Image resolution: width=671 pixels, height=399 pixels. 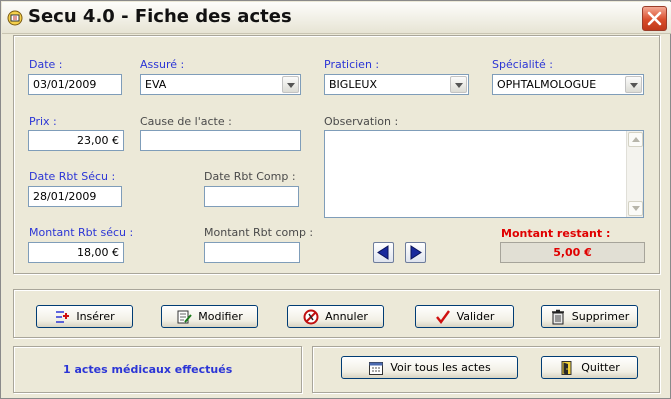 What do you see at coordinates (252, 252) in the screenshot?
I see `montant-rbt-comp-field` at bounding box center [252, 252].